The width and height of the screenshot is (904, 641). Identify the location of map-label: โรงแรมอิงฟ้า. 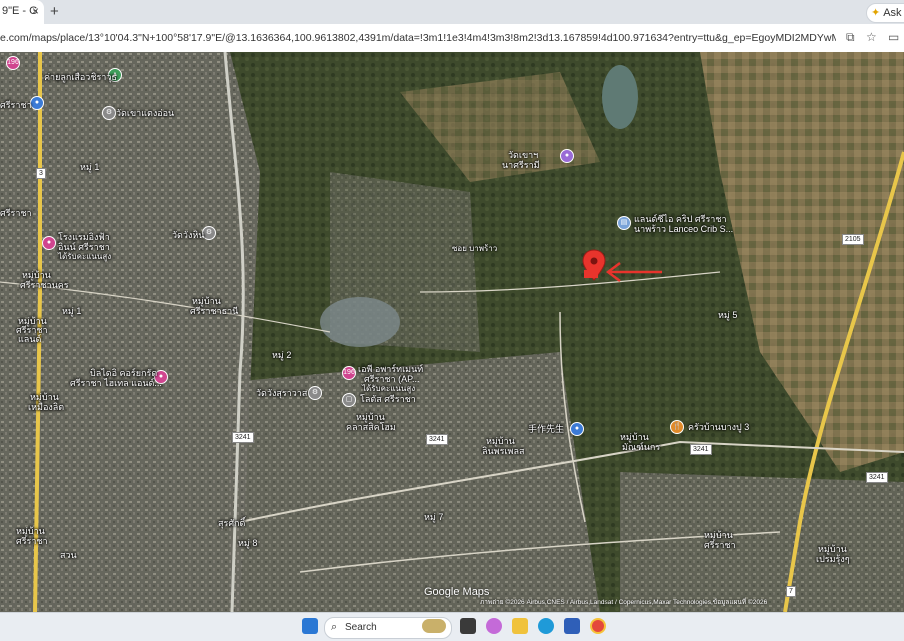
(84, 237).